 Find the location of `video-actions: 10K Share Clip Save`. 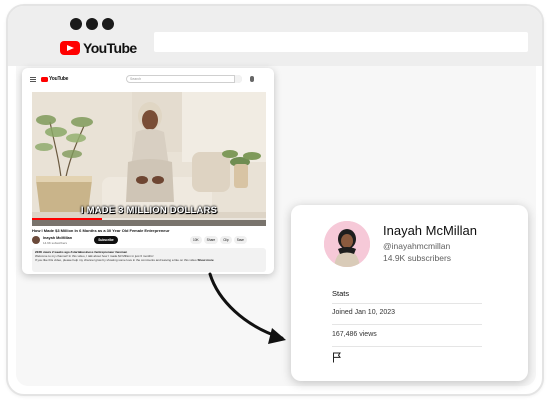

video-actions: 10K Share Clip Save is located at coordinates (218, 240).